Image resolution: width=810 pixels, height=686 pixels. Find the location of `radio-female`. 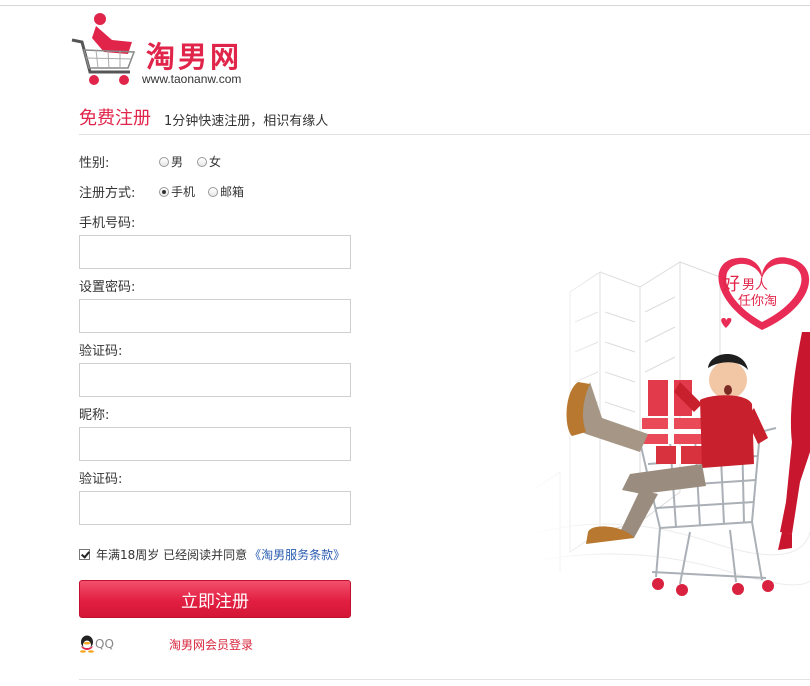

radio-female is located at coordinates (202, 161).